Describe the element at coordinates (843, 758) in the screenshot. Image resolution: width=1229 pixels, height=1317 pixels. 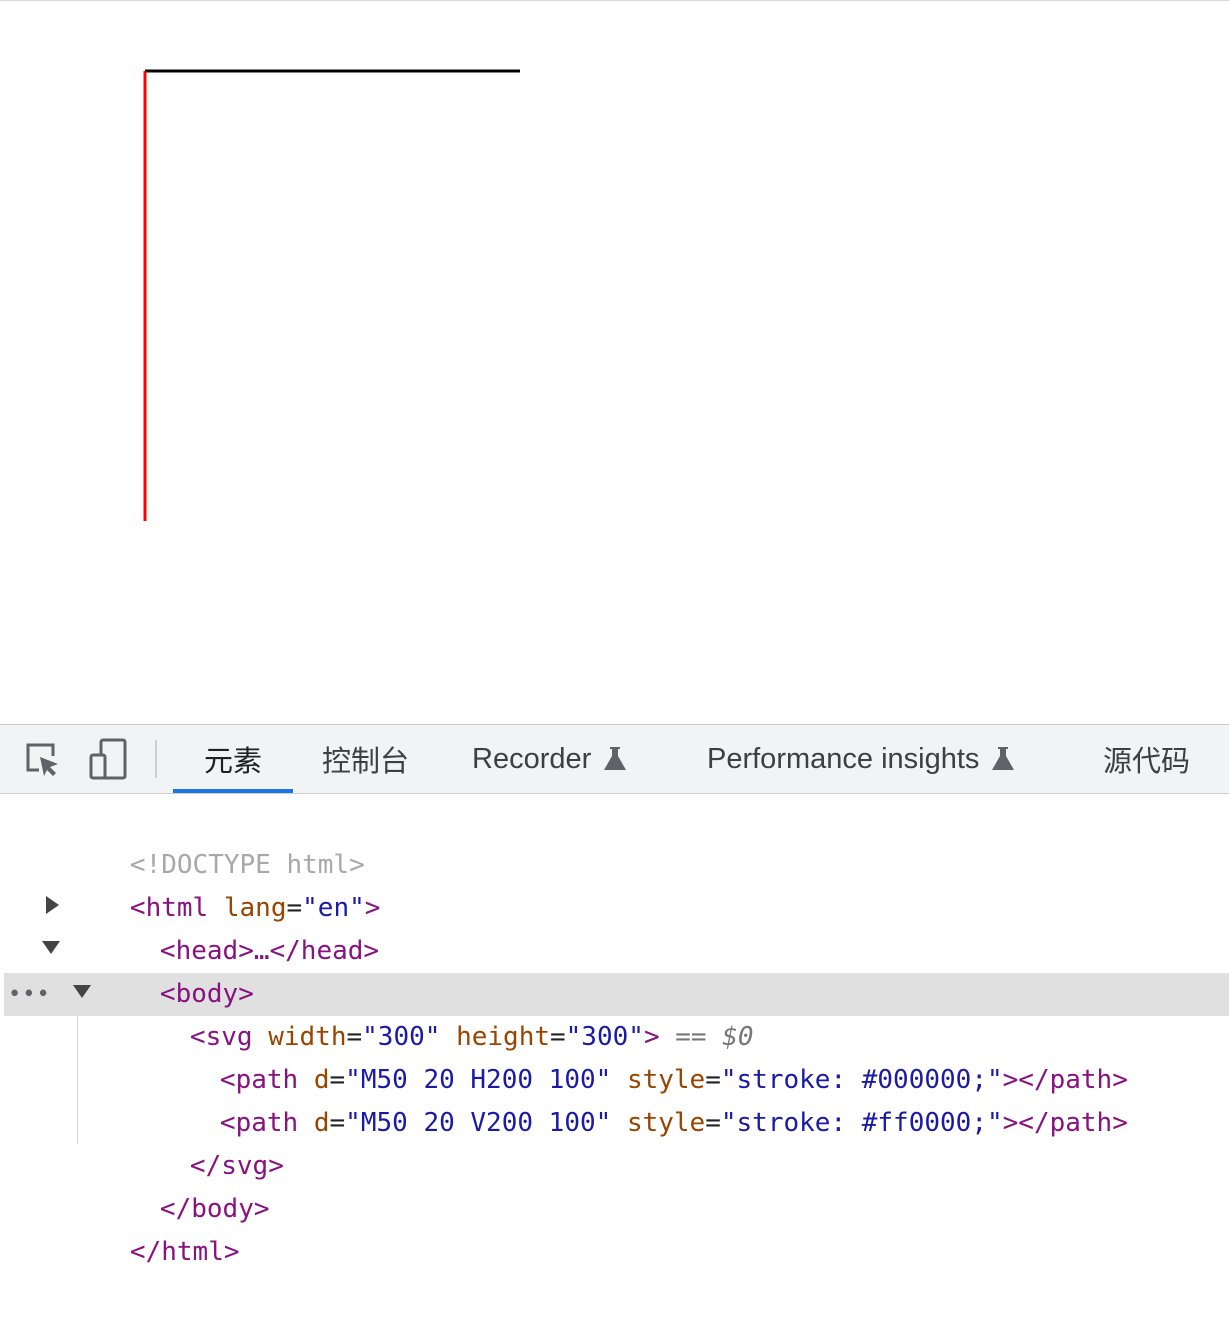
I see `tab-performance-insights-label: Performance insights` at that location.